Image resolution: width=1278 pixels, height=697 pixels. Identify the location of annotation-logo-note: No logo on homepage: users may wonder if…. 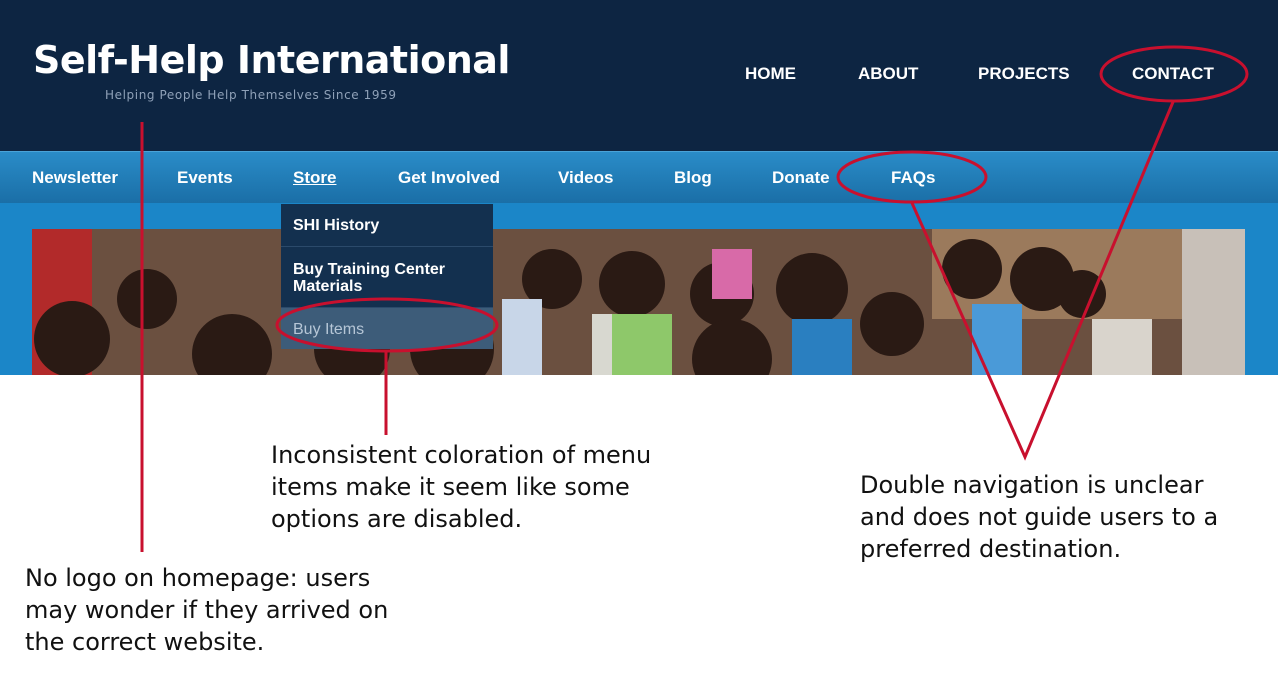
(207, 610).